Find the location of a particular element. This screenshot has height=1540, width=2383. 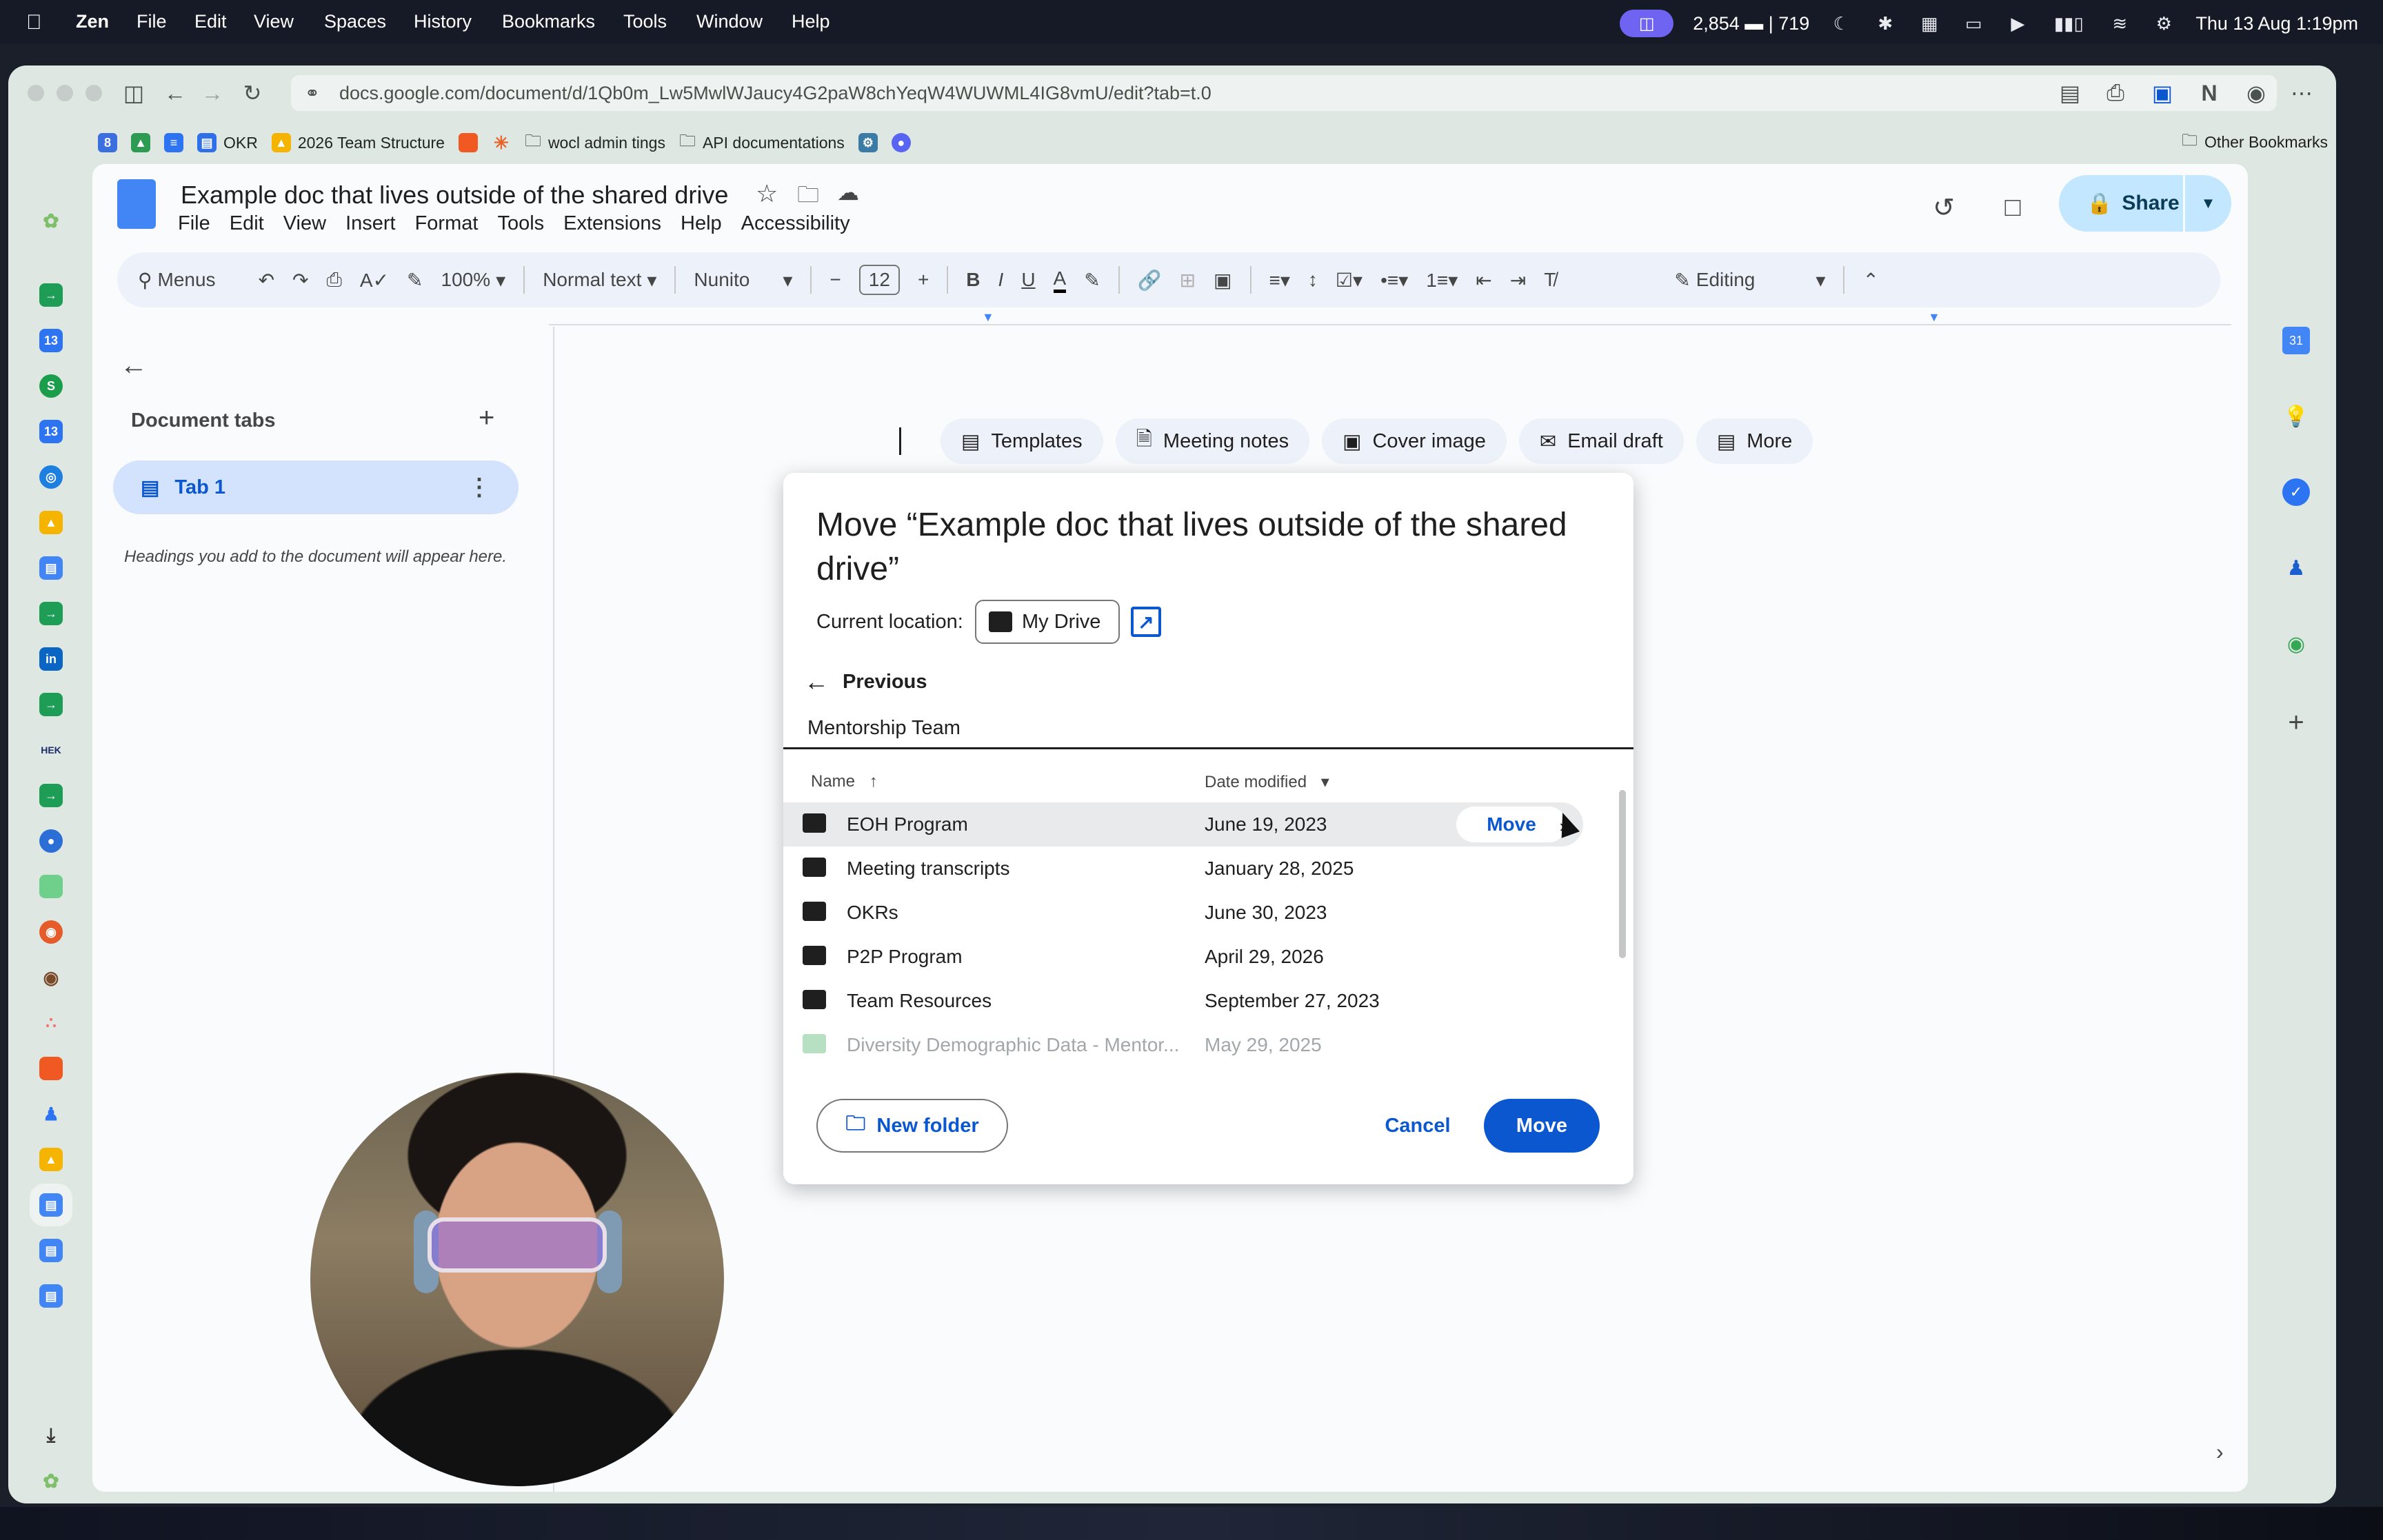

bookmark-orange-icon is located at coordinates (468, 143).